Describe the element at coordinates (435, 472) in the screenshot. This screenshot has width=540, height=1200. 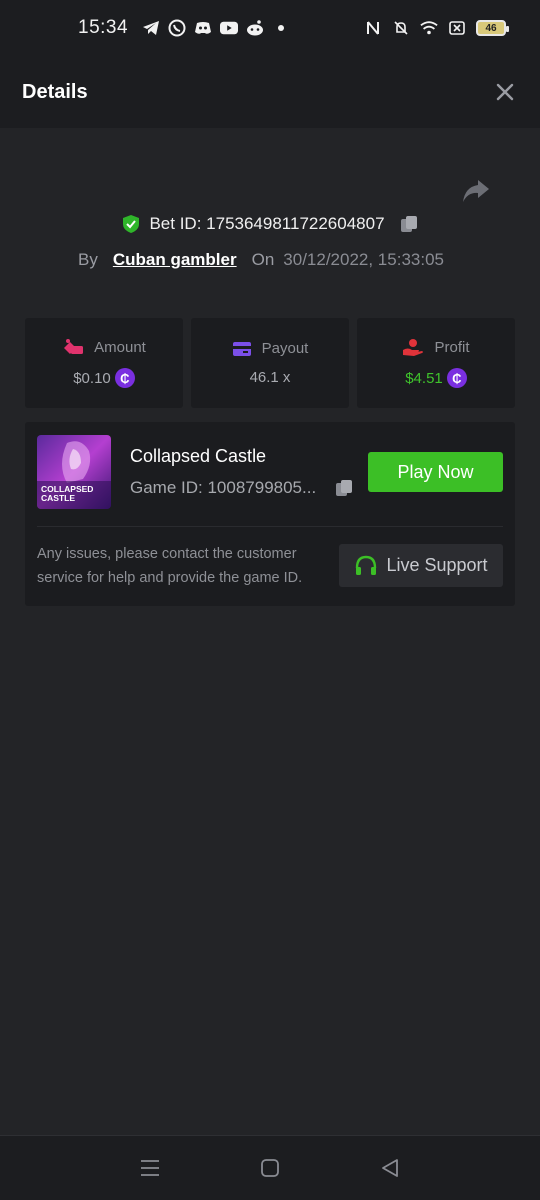
I see `play-now-button: Play Now` at that location.